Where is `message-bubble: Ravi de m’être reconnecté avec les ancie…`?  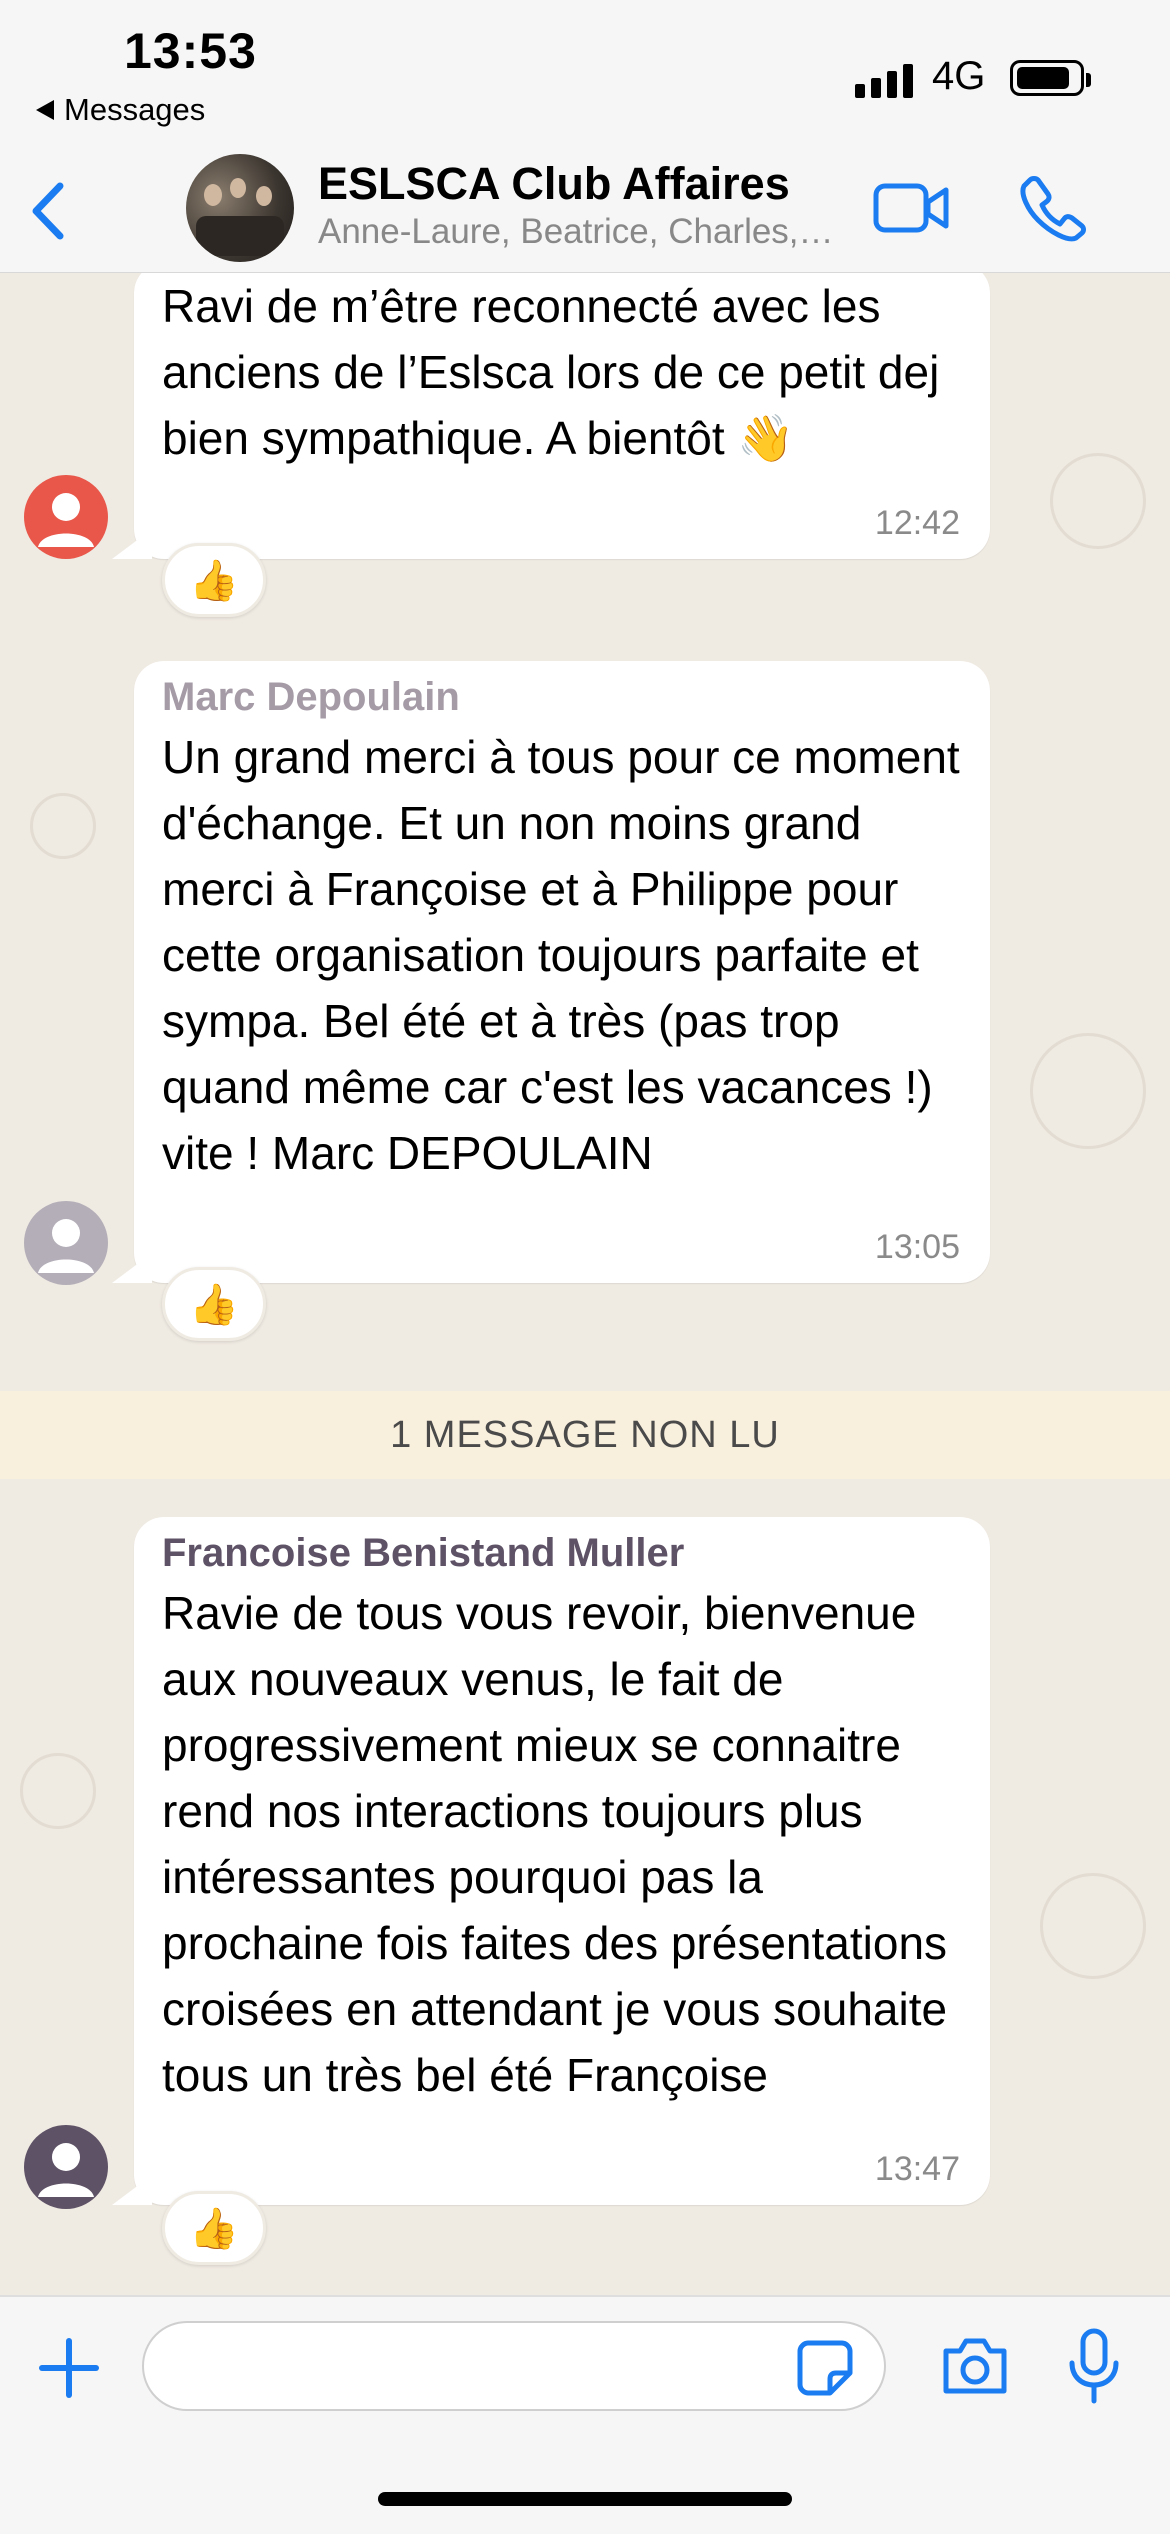 message-bubble: Ravi de m’être reconnecté avec les ancie… is located at coordinates (551, 416).